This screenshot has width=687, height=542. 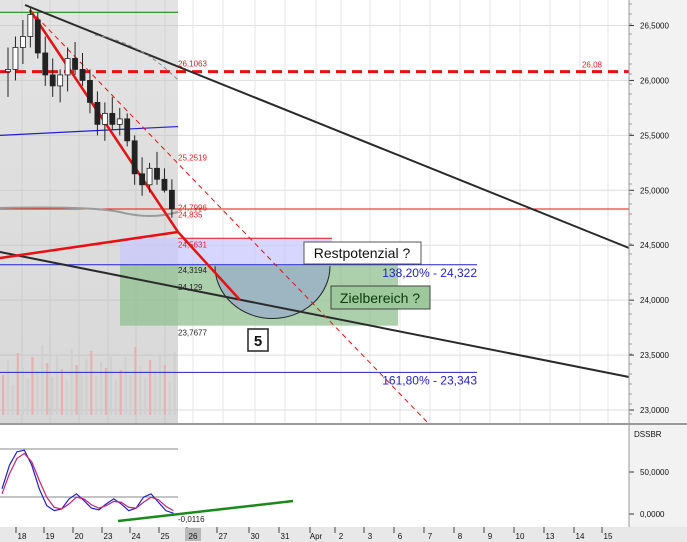 I want to click on price-tick-label: 24,0000, so click(x=654, y=300).